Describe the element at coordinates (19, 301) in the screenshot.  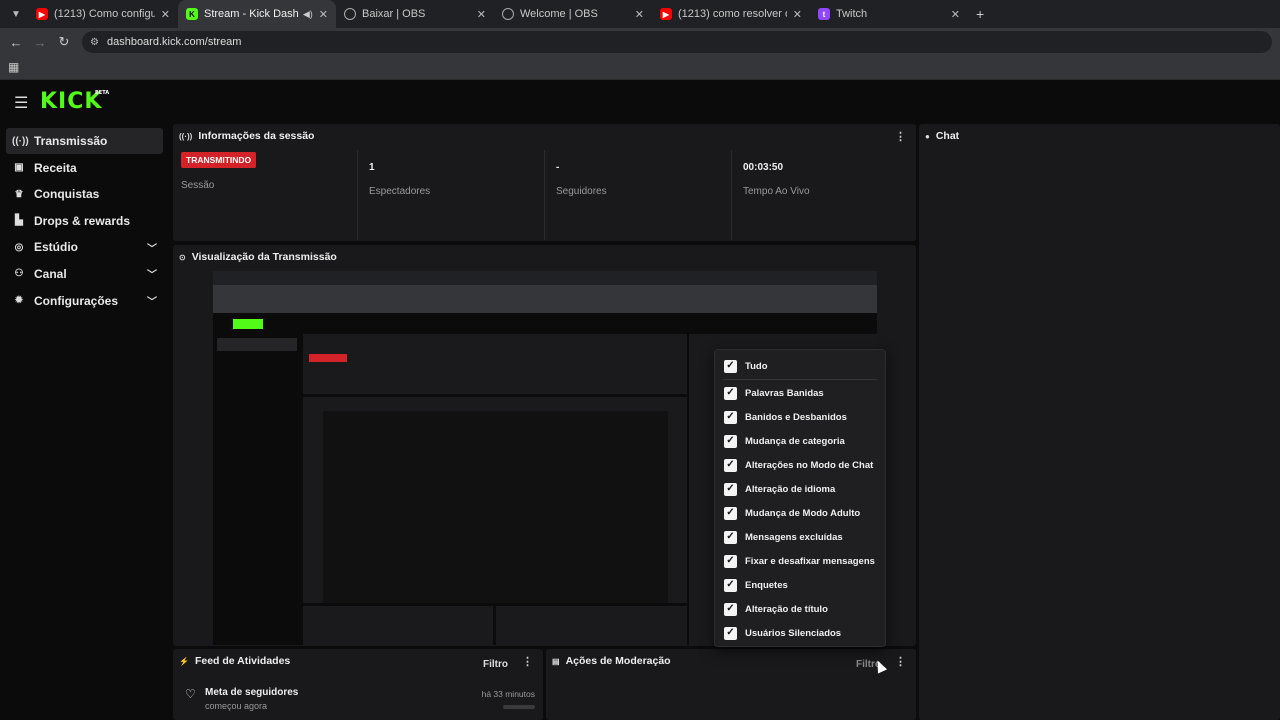
I see `gear-icon: ✹` at that location.